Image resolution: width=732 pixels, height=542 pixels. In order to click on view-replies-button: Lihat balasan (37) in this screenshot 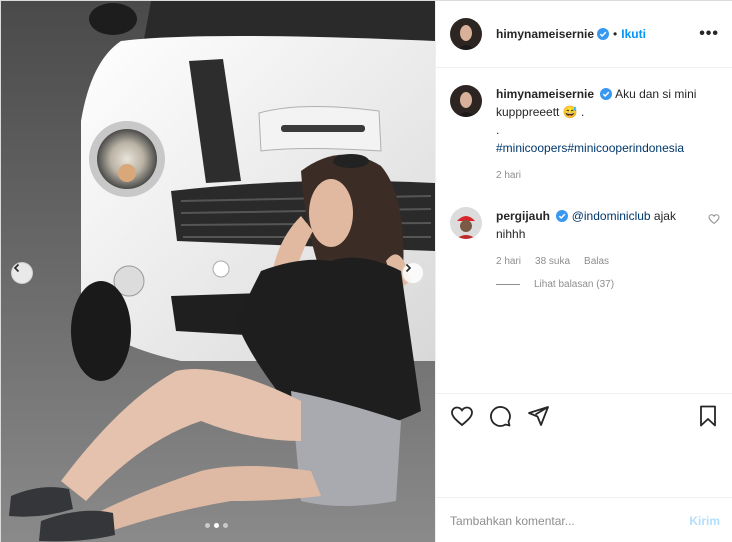, I will do `click(608, 284)`.